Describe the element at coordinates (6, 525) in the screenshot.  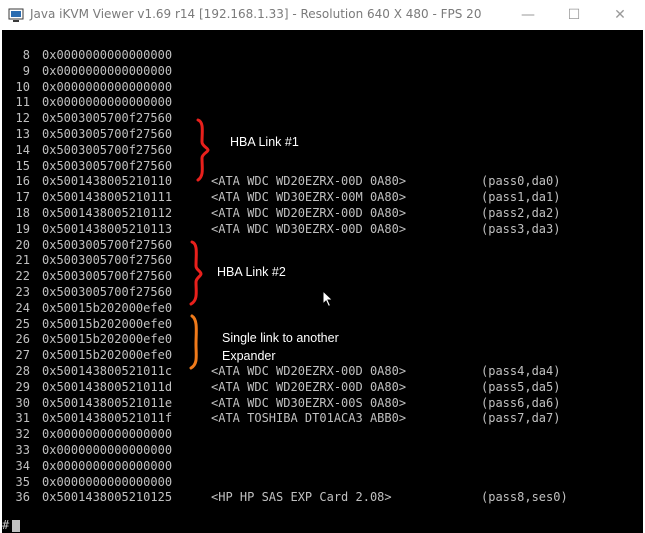
I see `shell-prompt: #` at that location.